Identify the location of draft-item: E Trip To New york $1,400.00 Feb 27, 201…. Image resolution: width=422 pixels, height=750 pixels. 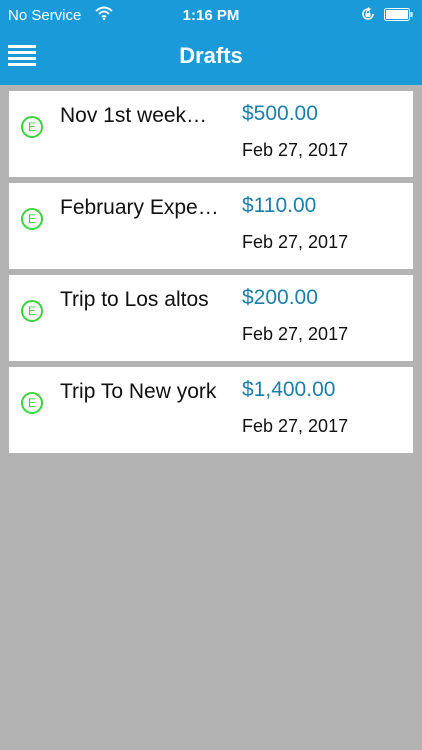
(211, 410).